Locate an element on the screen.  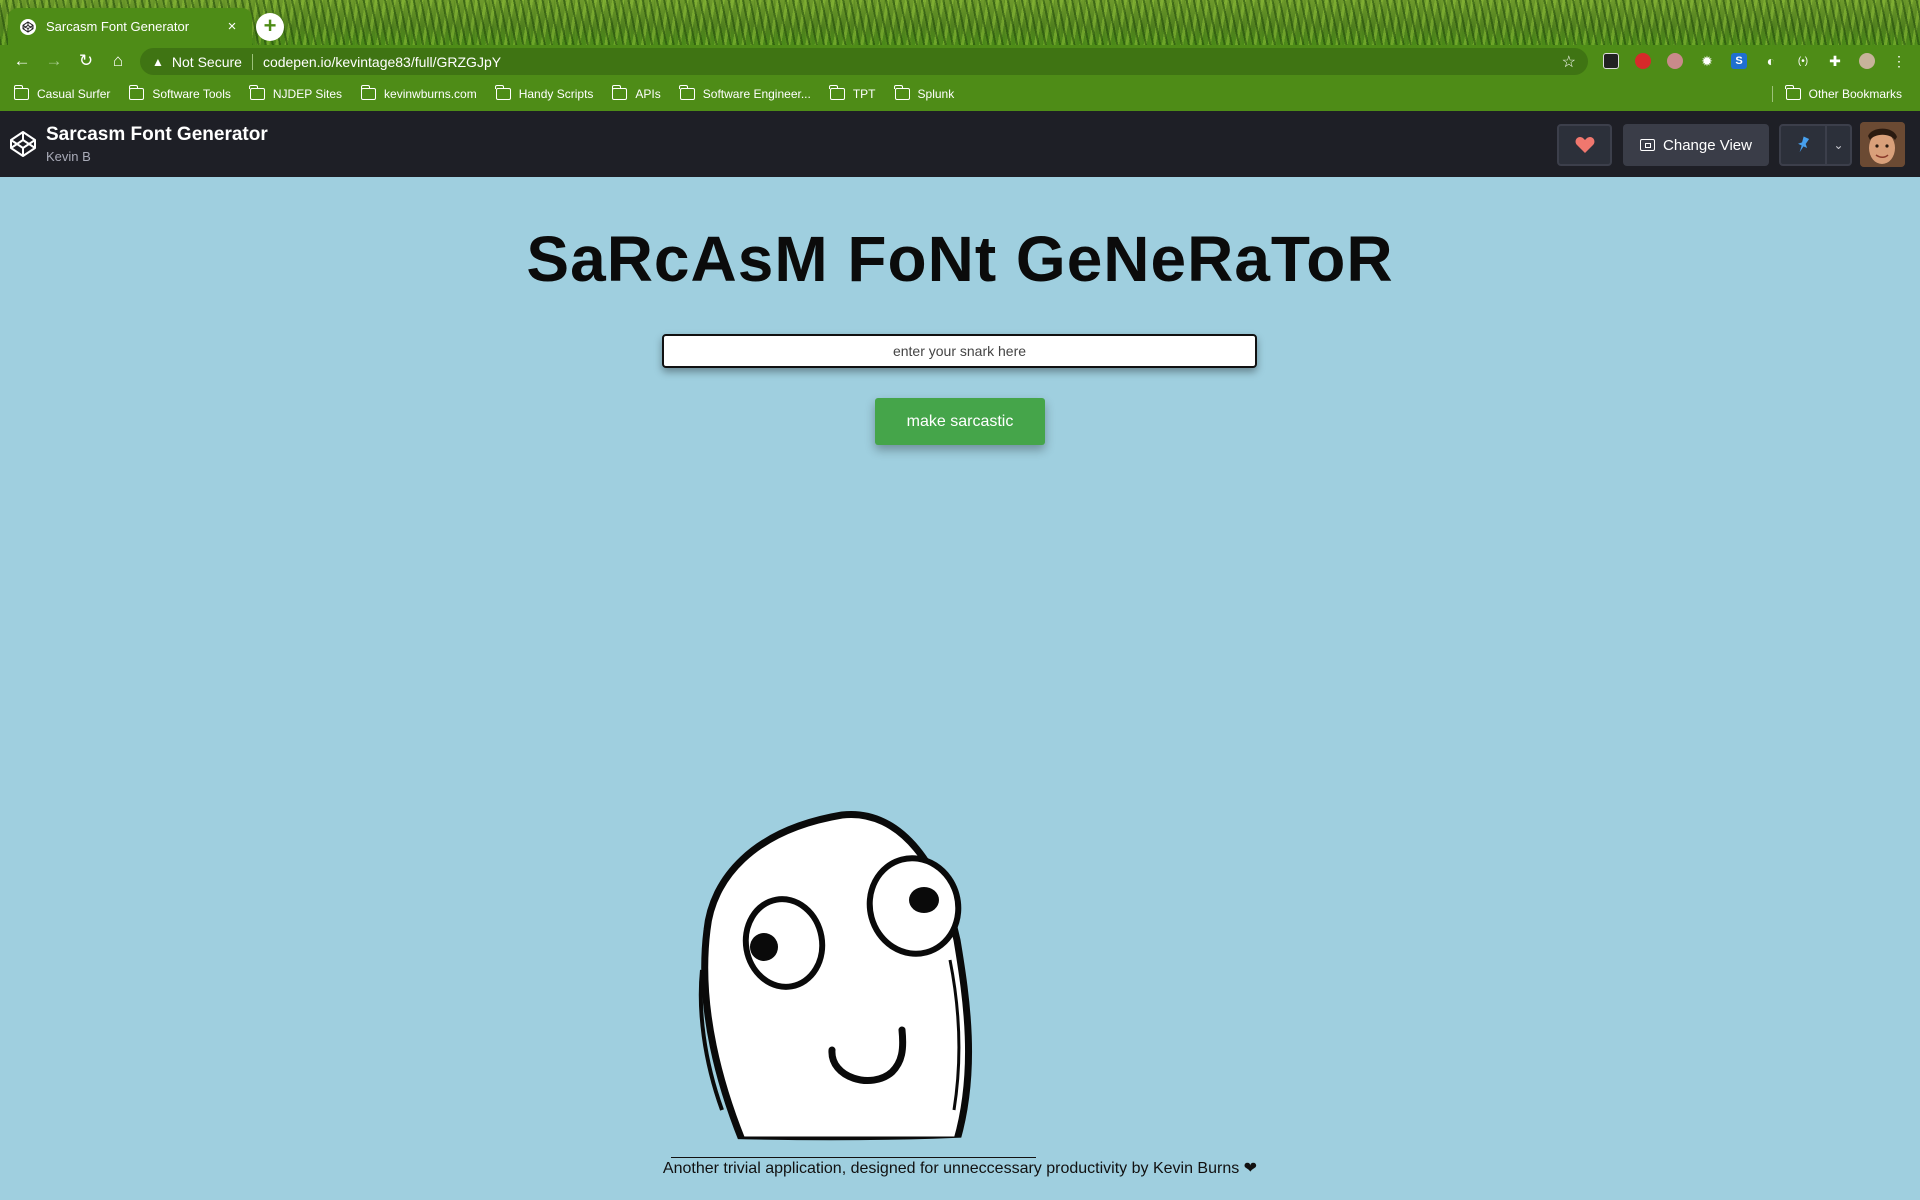
back-icon: ← is located at coordinates (22, 61).